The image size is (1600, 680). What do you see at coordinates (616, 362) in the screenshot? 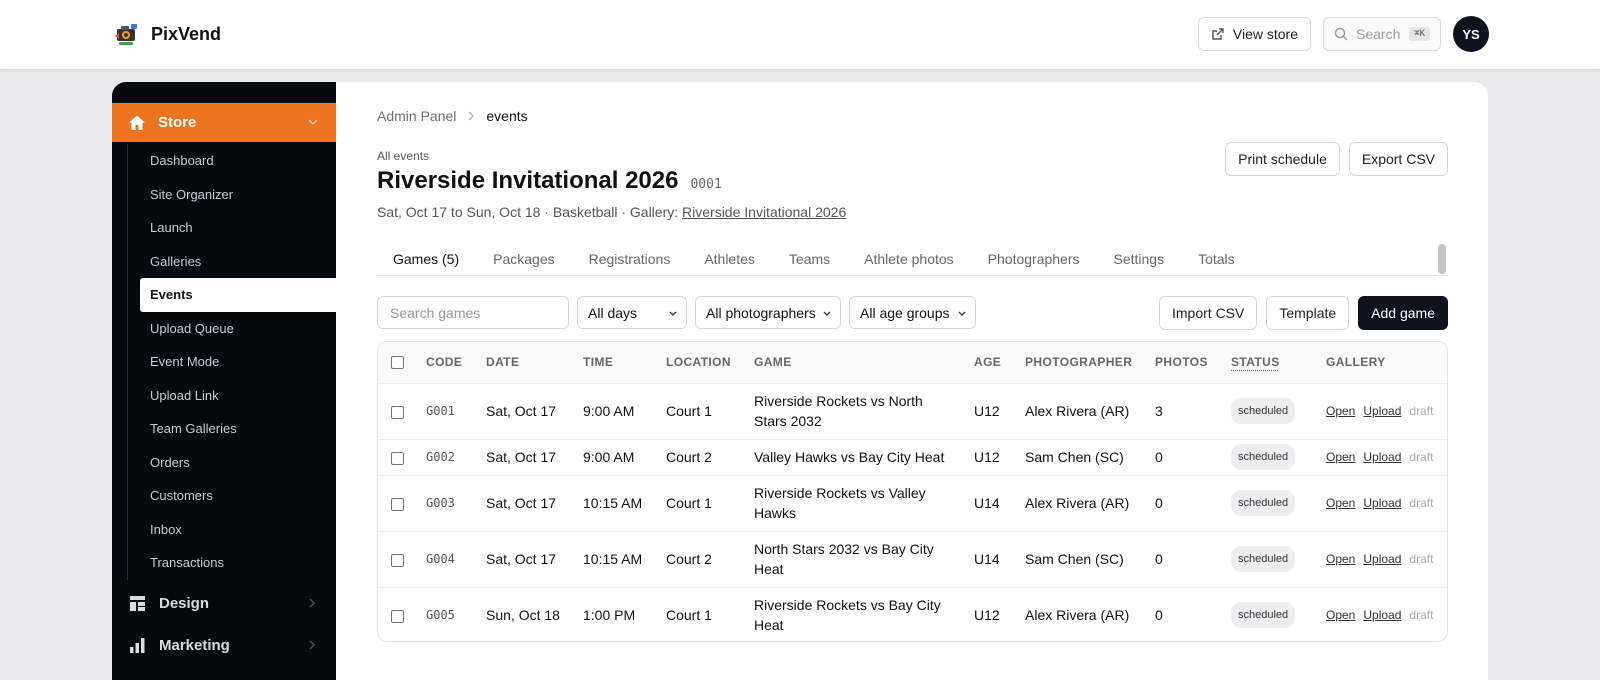
I see `col-time: TIME` at bounding box center [616, 362].